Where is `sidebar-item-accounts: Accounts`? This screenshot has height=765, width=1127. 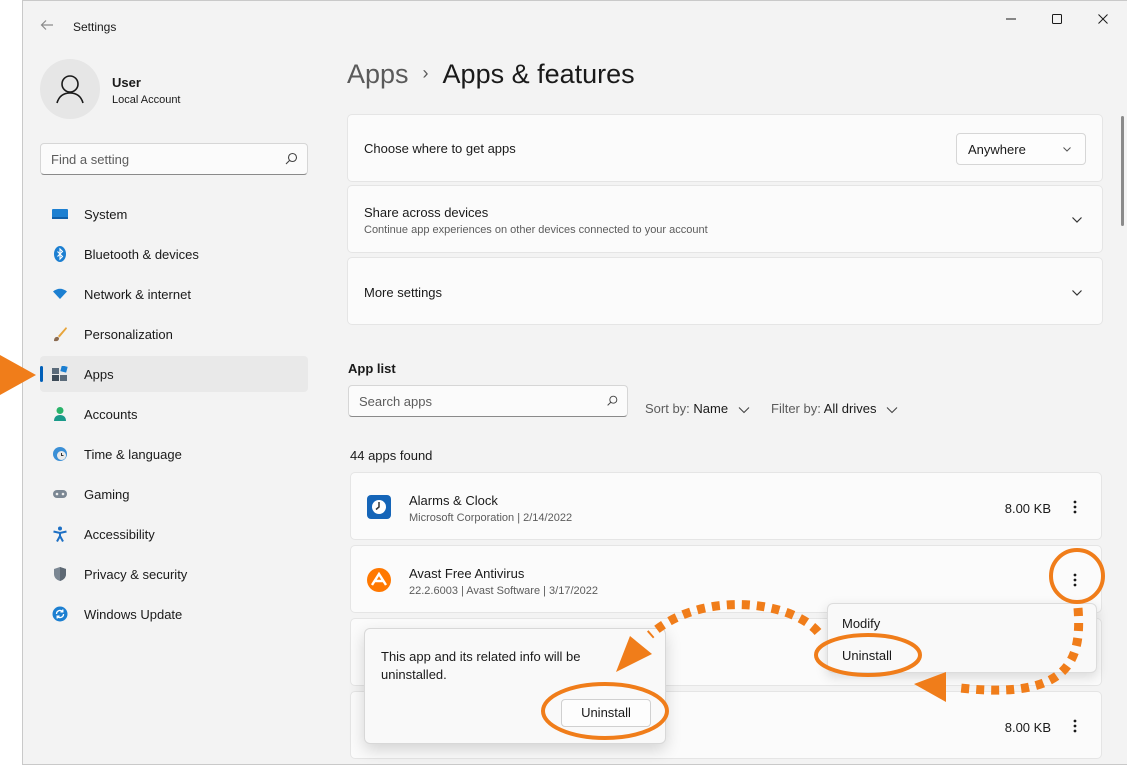 sidebar-item-accounts: Accounts is located at coordinates (174, 414).